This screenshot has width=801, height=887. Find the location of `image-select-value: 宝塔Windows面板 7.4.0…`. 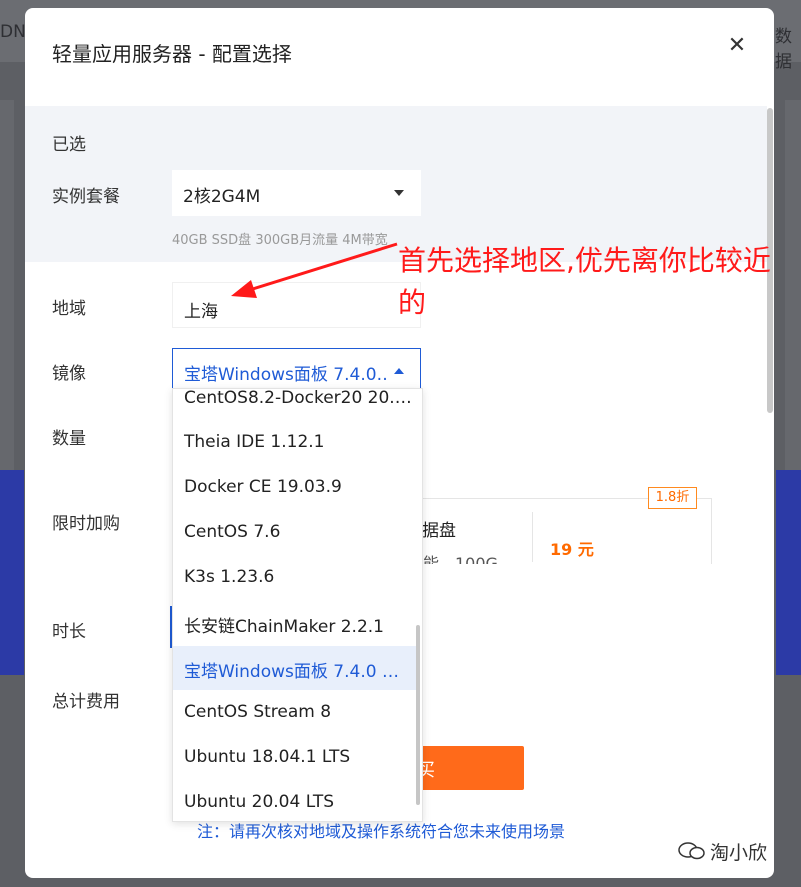

image-select-value: 宝塔Windows面板 7.4.0… is located at coordinates (286, 375).